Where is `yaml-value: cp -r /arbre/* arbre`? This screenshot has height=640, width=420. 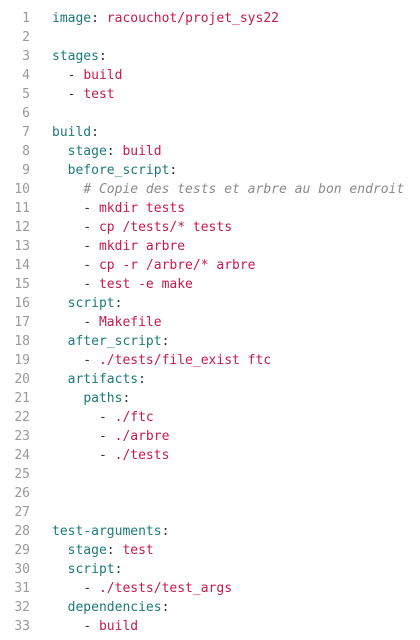
yaml-value: cp -r /arbre/* arbre is located at coordinates (177, 265).